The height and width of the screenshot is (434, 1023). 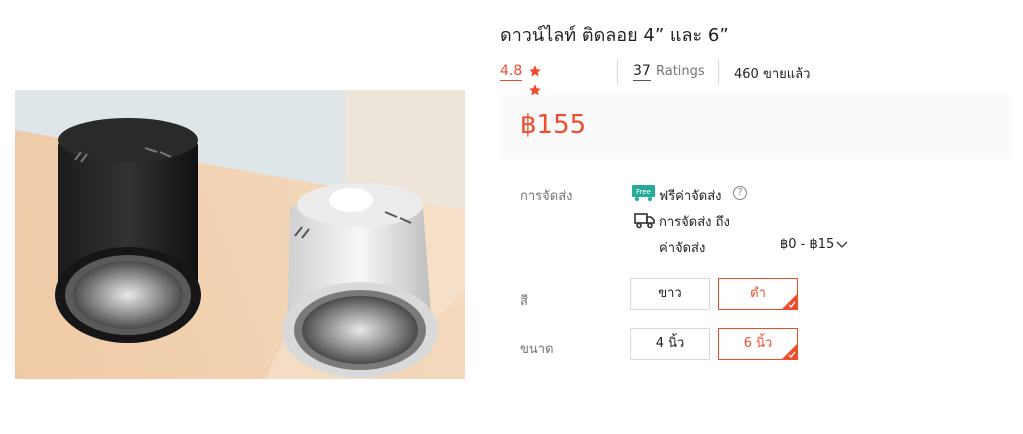 I want to click on color-option-white: ขาว, so click(x=670, y=294).